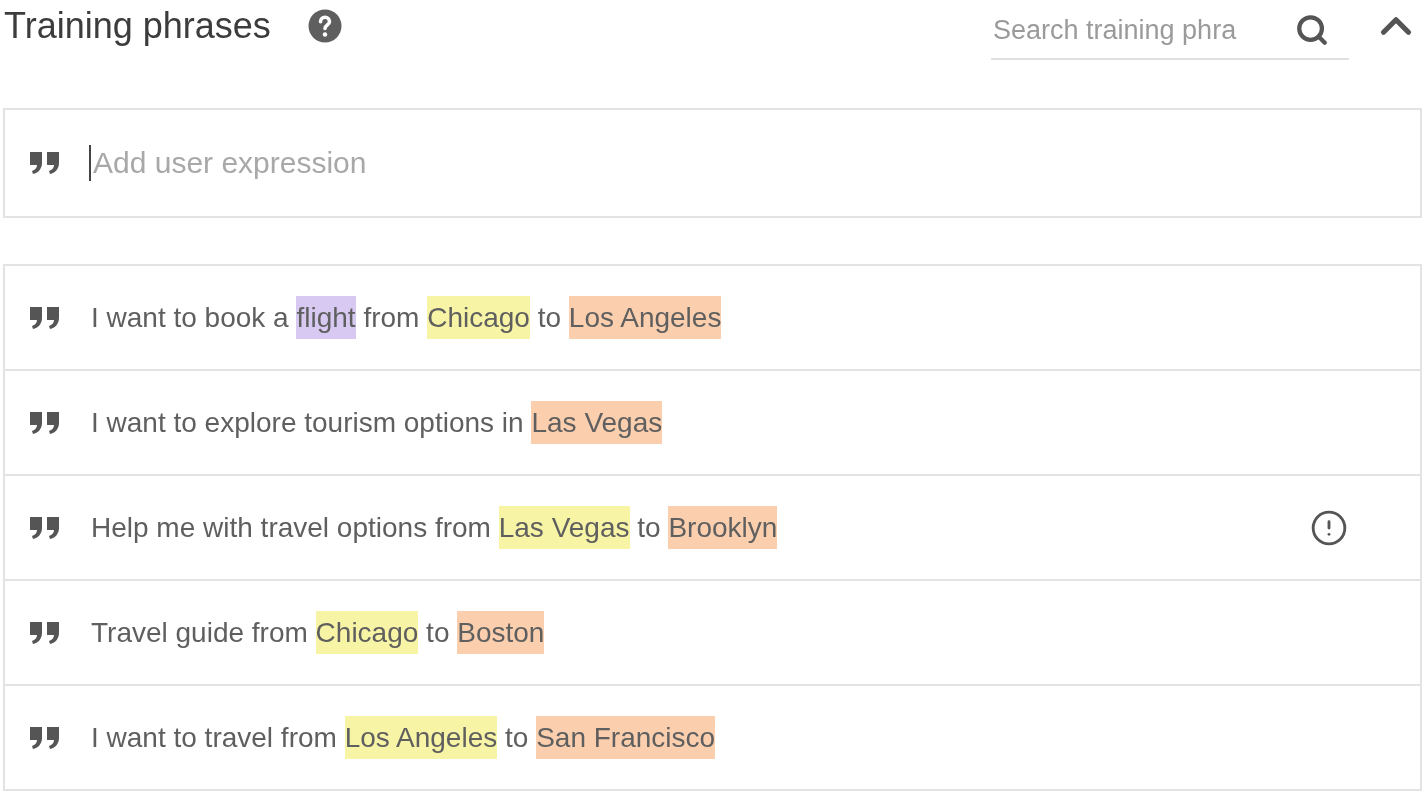 The image size is (1425, 808). I want to click on phrase-text: Travel guide from Chicago to Boston, so click(318, 632).